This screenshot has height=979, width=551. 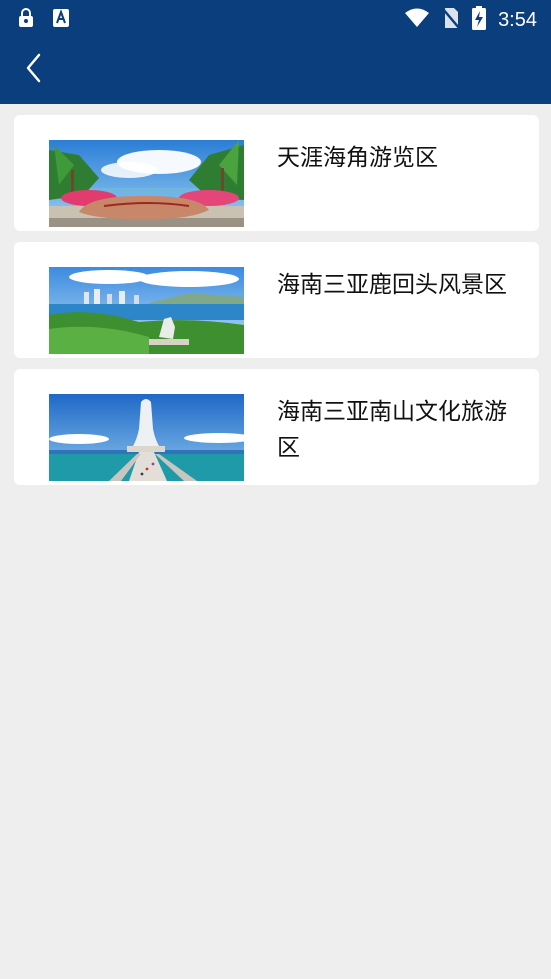 I want to click on scenic-title: 海南三亚鹿回头风景区, so click(x=392, y=285).